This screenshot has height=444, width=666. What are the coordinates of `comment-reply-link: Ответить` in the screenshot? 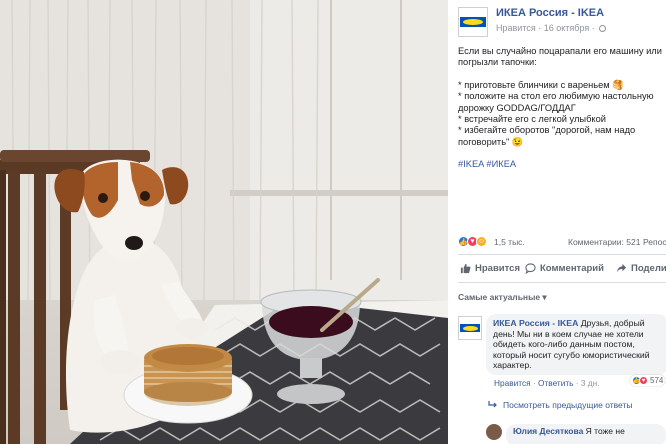 It's located at (555, 383).